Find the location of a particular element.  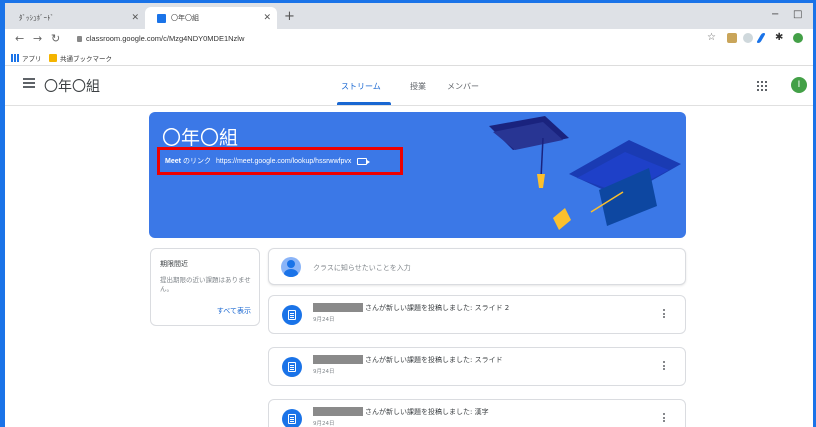

video-camera-icon is located at coordinates (364, 161).